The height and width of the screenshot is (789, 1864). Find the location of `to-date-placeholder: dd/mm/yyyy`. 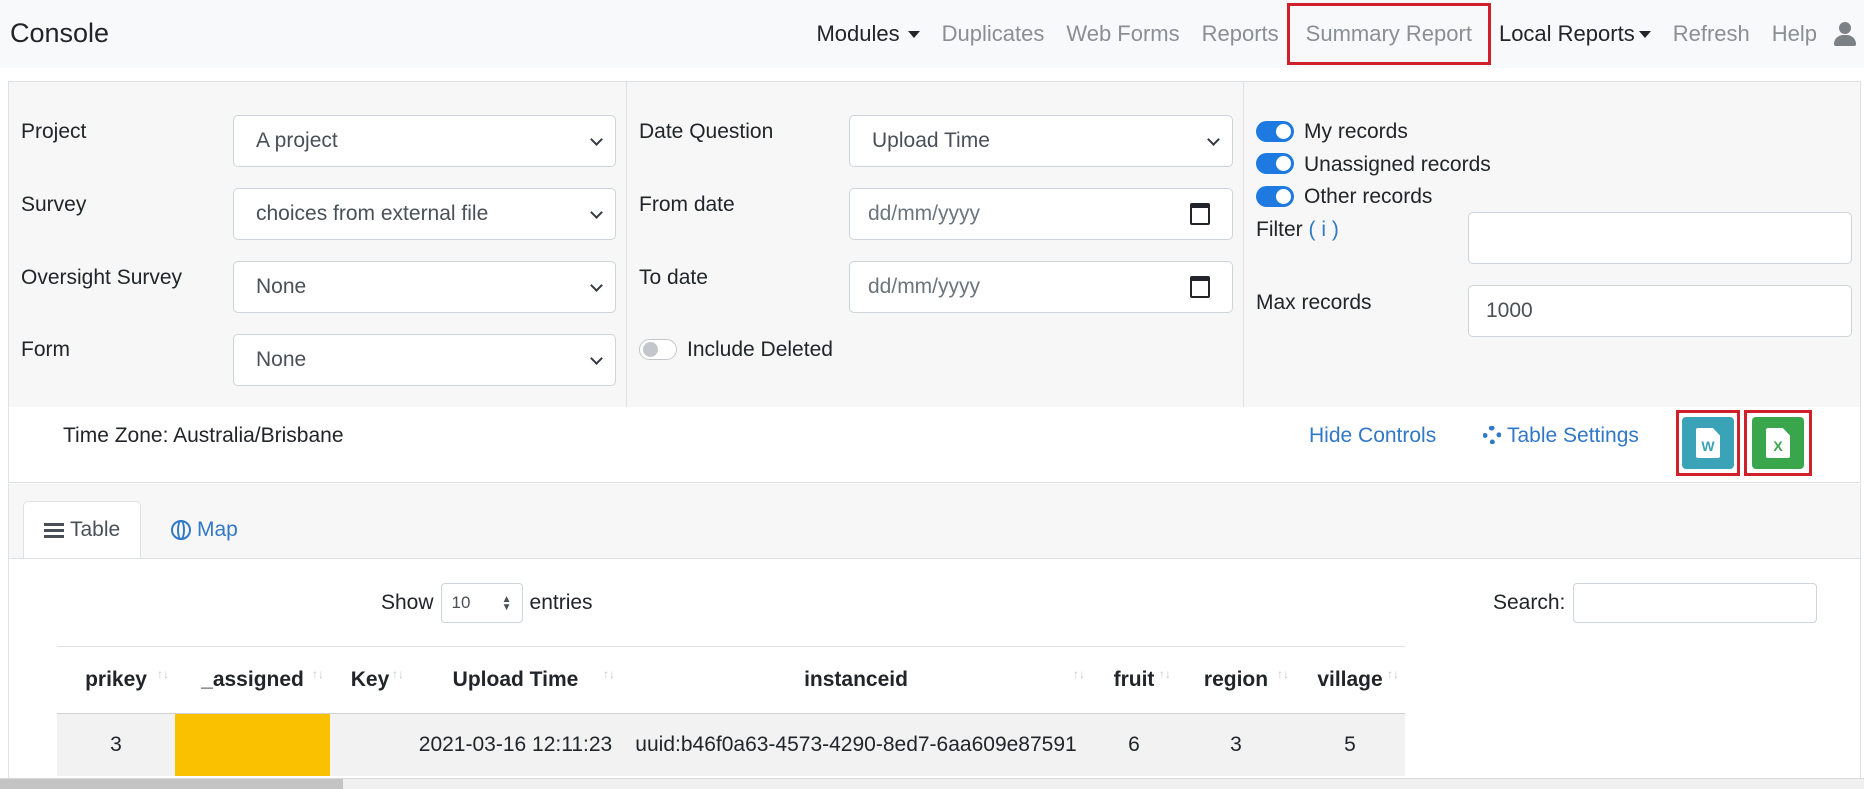

to-date-placeholder: dd/mm/yyyy is located at coordinates (924, 286).